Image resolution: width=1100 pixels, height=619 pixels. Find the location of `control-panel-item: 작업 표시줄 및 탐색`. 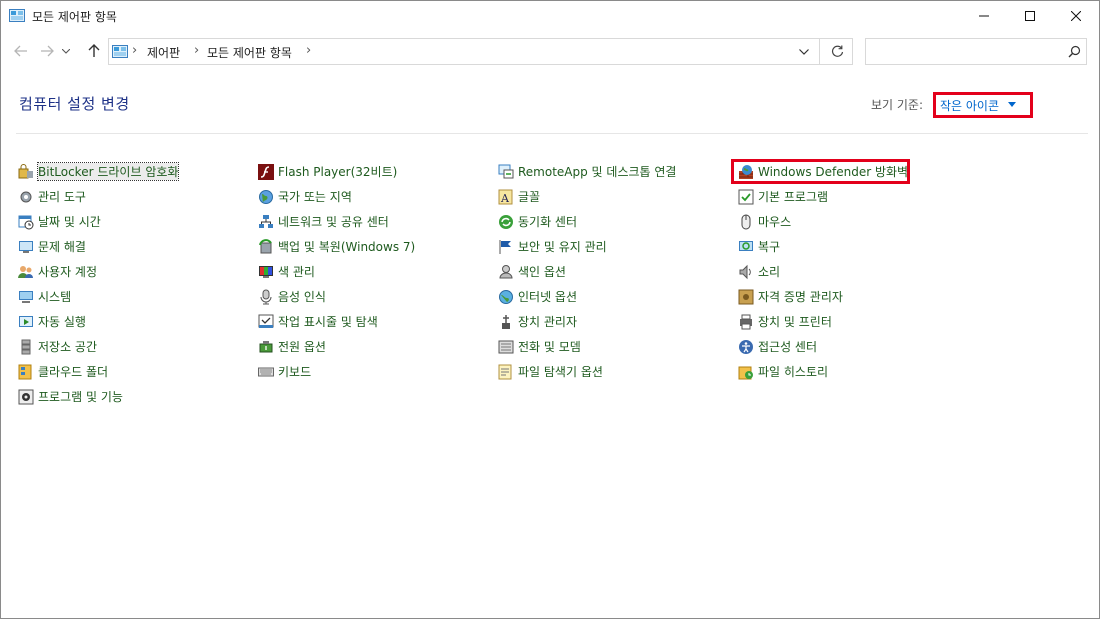

control-panel-item: 작업 표시줄 및 탐색 is located at coordinates (336, 321).